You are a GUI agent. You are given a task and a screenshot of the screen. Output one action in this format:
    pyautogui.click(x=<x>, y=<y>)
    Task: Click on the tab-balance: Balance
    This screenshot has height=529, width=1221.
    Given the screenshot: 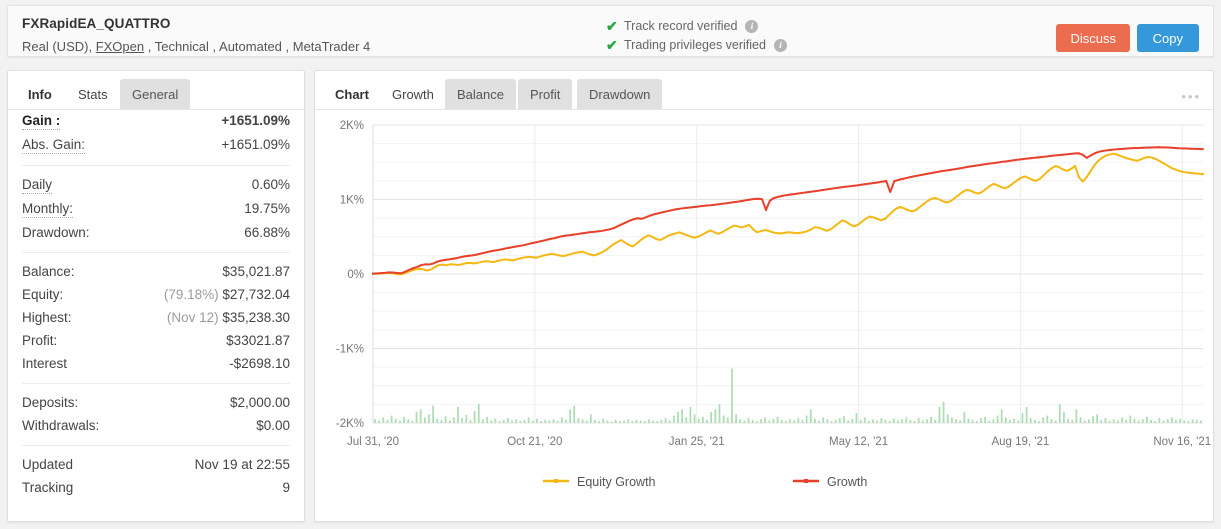 What is the action you would take?
    pyautogui.click(x=480, y=94)
    